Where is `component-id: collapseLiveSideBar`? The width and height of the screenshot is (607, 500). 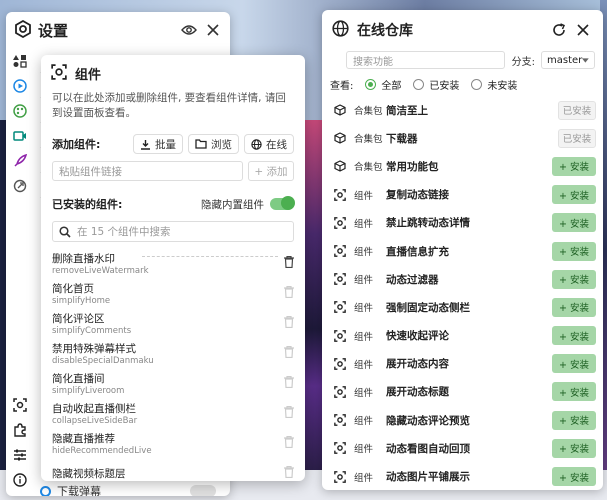
component-id: collapseLiveSideBar is located at coordinates (95, 420).